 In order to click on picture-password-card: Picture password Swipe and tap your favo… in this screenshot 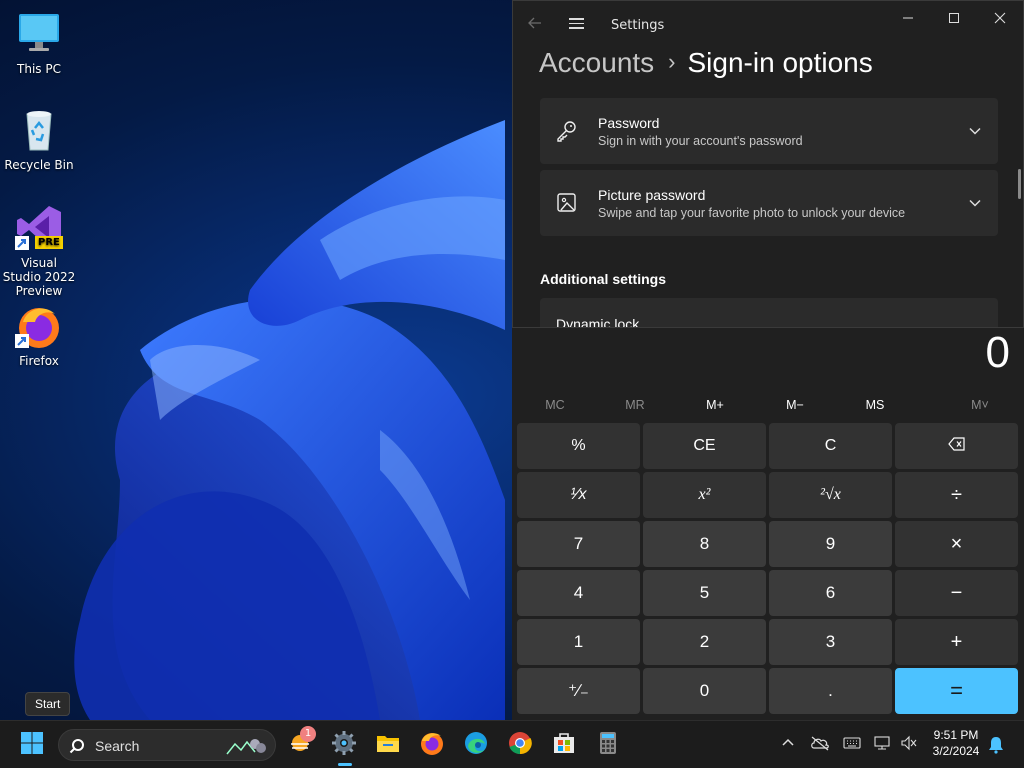, I will do `click(769, 203)`.